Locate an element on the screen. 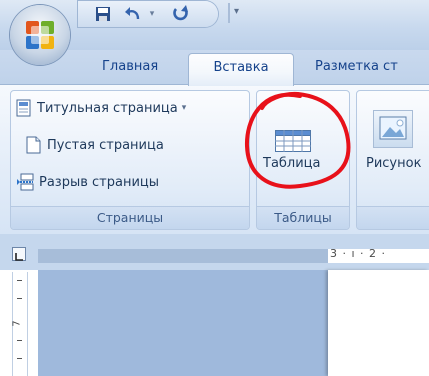  page-break-icon is located at coordinates (25, 182).